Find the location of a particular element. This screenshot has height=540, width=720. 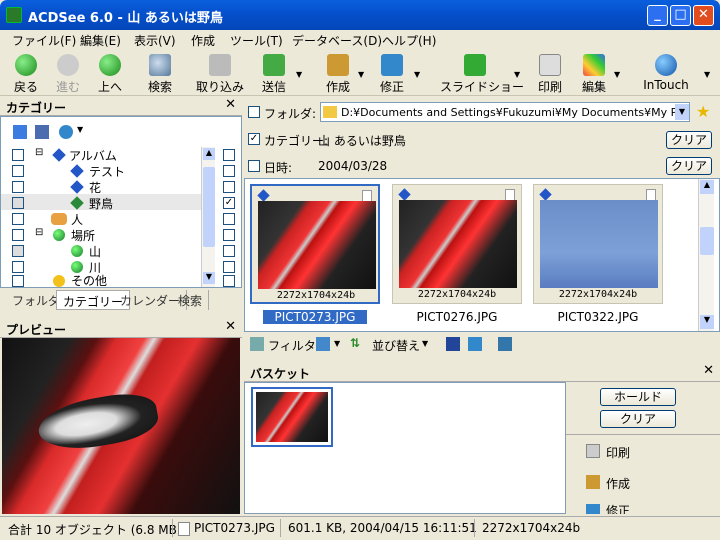

intouch-dropdown-icon: ▼ is located at coordinates (707, 74).